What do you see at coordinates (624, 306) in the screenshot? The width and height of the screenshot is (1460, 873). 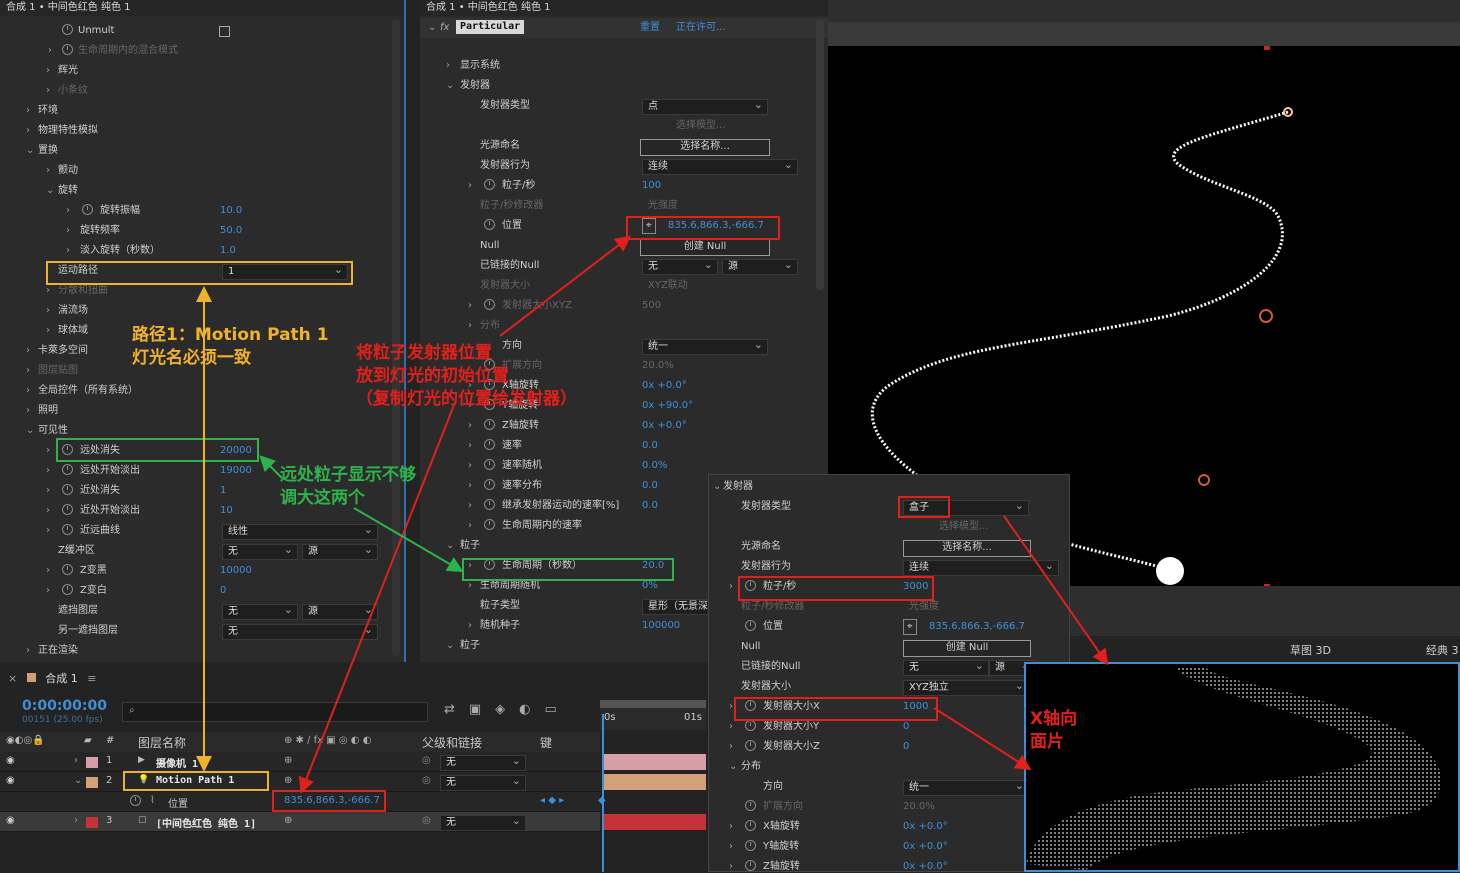 I see `property-row: › 发射器大小XYZ 500` at bounding box center [624, 306].